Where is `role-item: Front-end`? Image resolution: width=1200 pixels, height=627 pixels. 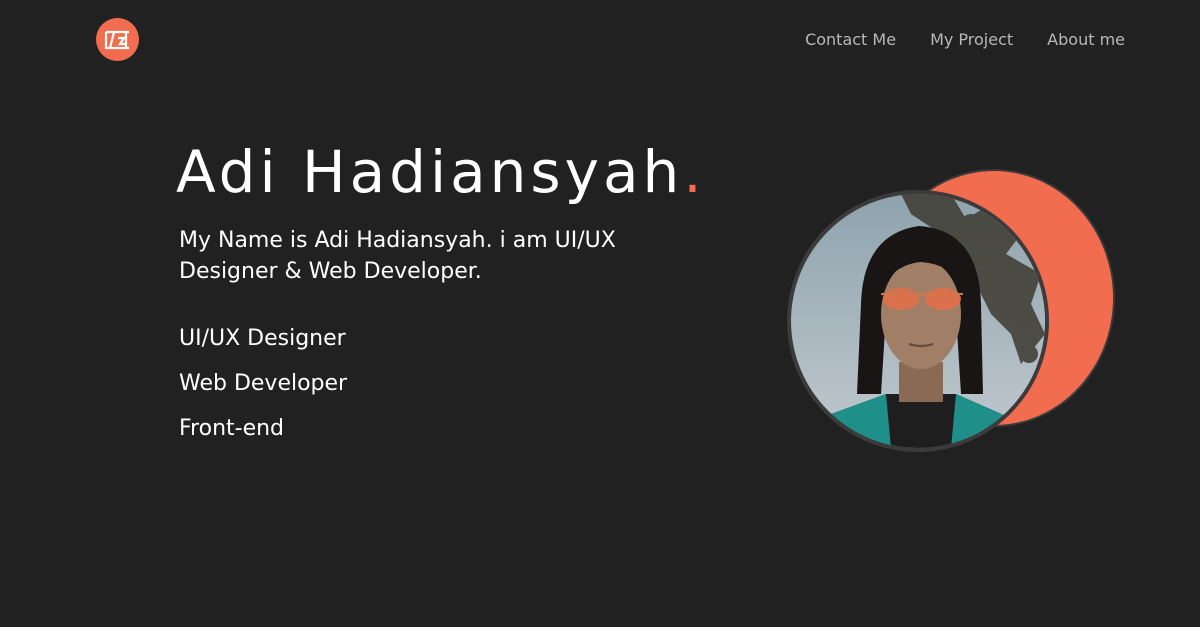 role-item: Front-end is located at coordinates (232, 428).